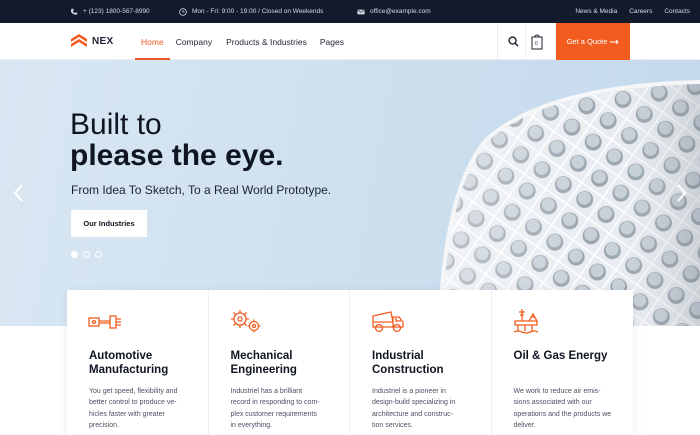 The width and height of the screenshot is (700, 435). Describe the element at coordinates (681, 193) in the screenshot. I see `slider-next-arrow-icon` at that location.